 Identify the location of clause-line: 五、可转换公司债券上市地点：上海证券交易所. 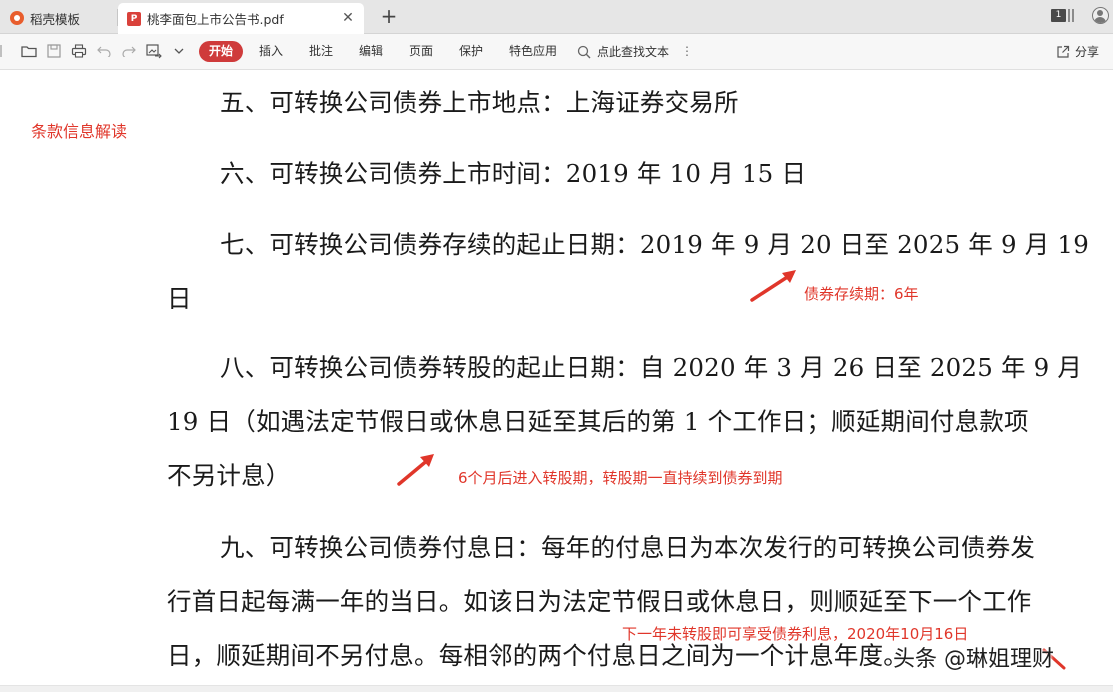
(479, 102).